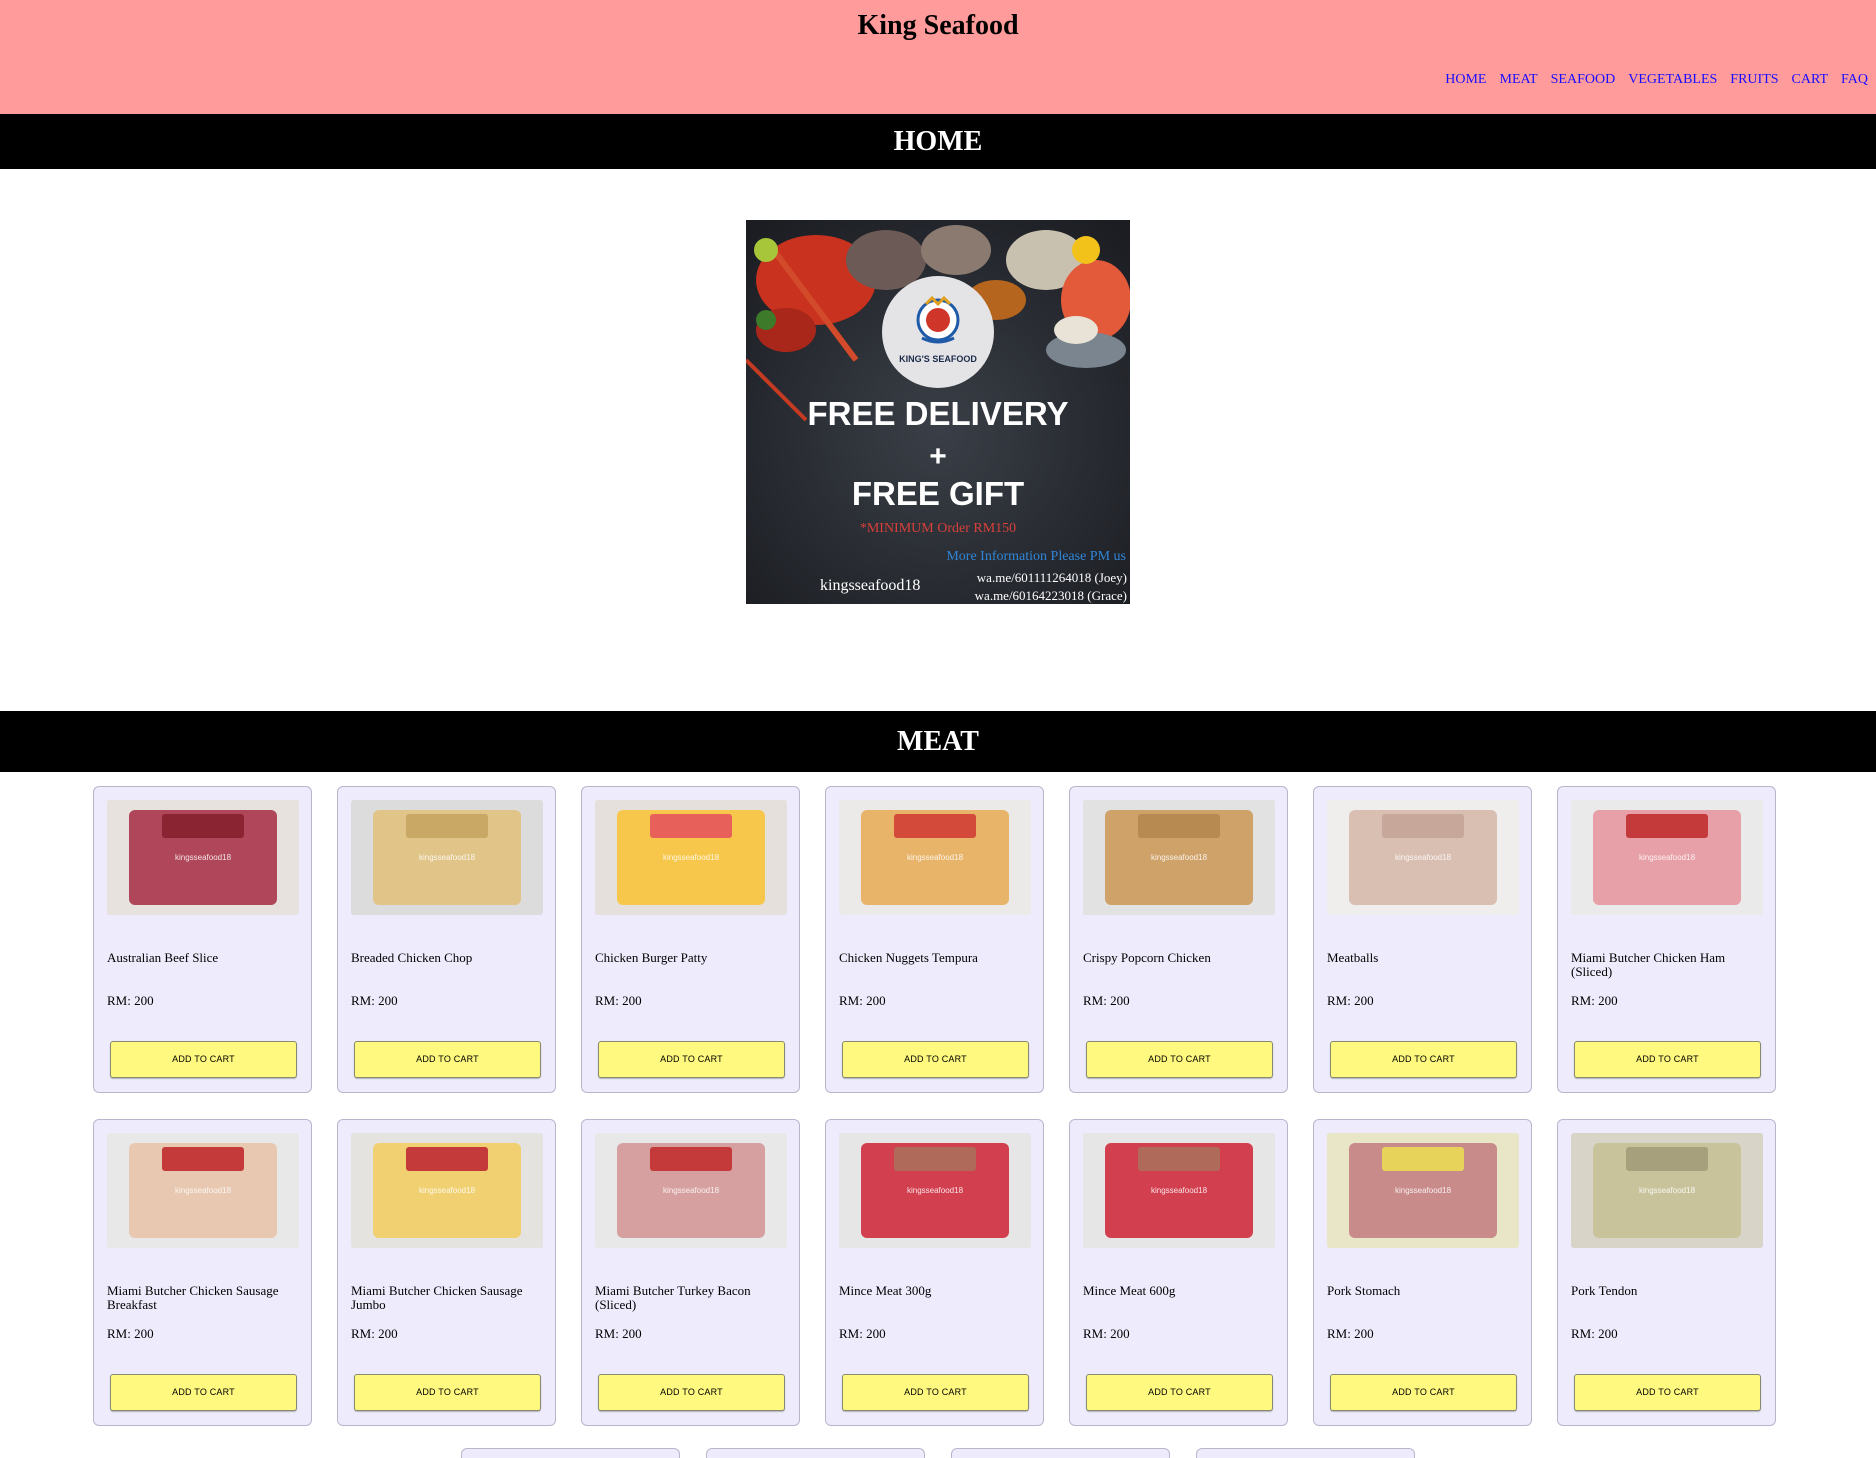 The height and width of the screenshot is (1458, 1876). What do you see at coordinates (1604, 1290) in the screenshot?
I see `product-name: Pork Tendon` at bounding box center [1604, 1290].